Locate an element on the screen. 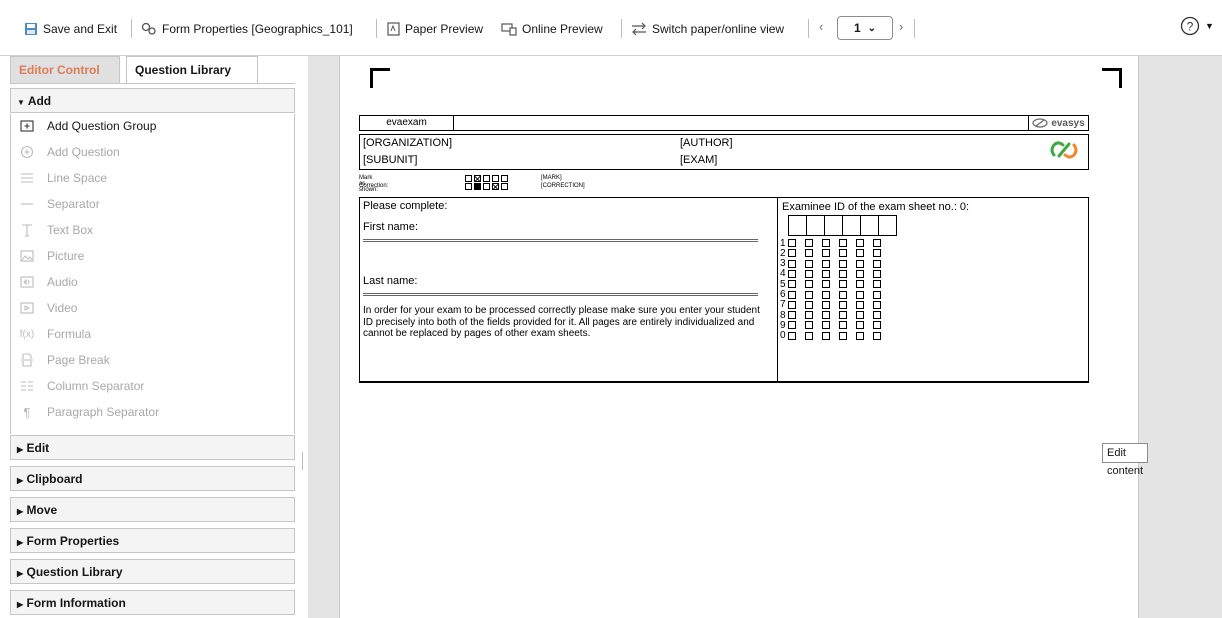  switch-view-button: Switch paper/online view is located at coordinates (707, 29).